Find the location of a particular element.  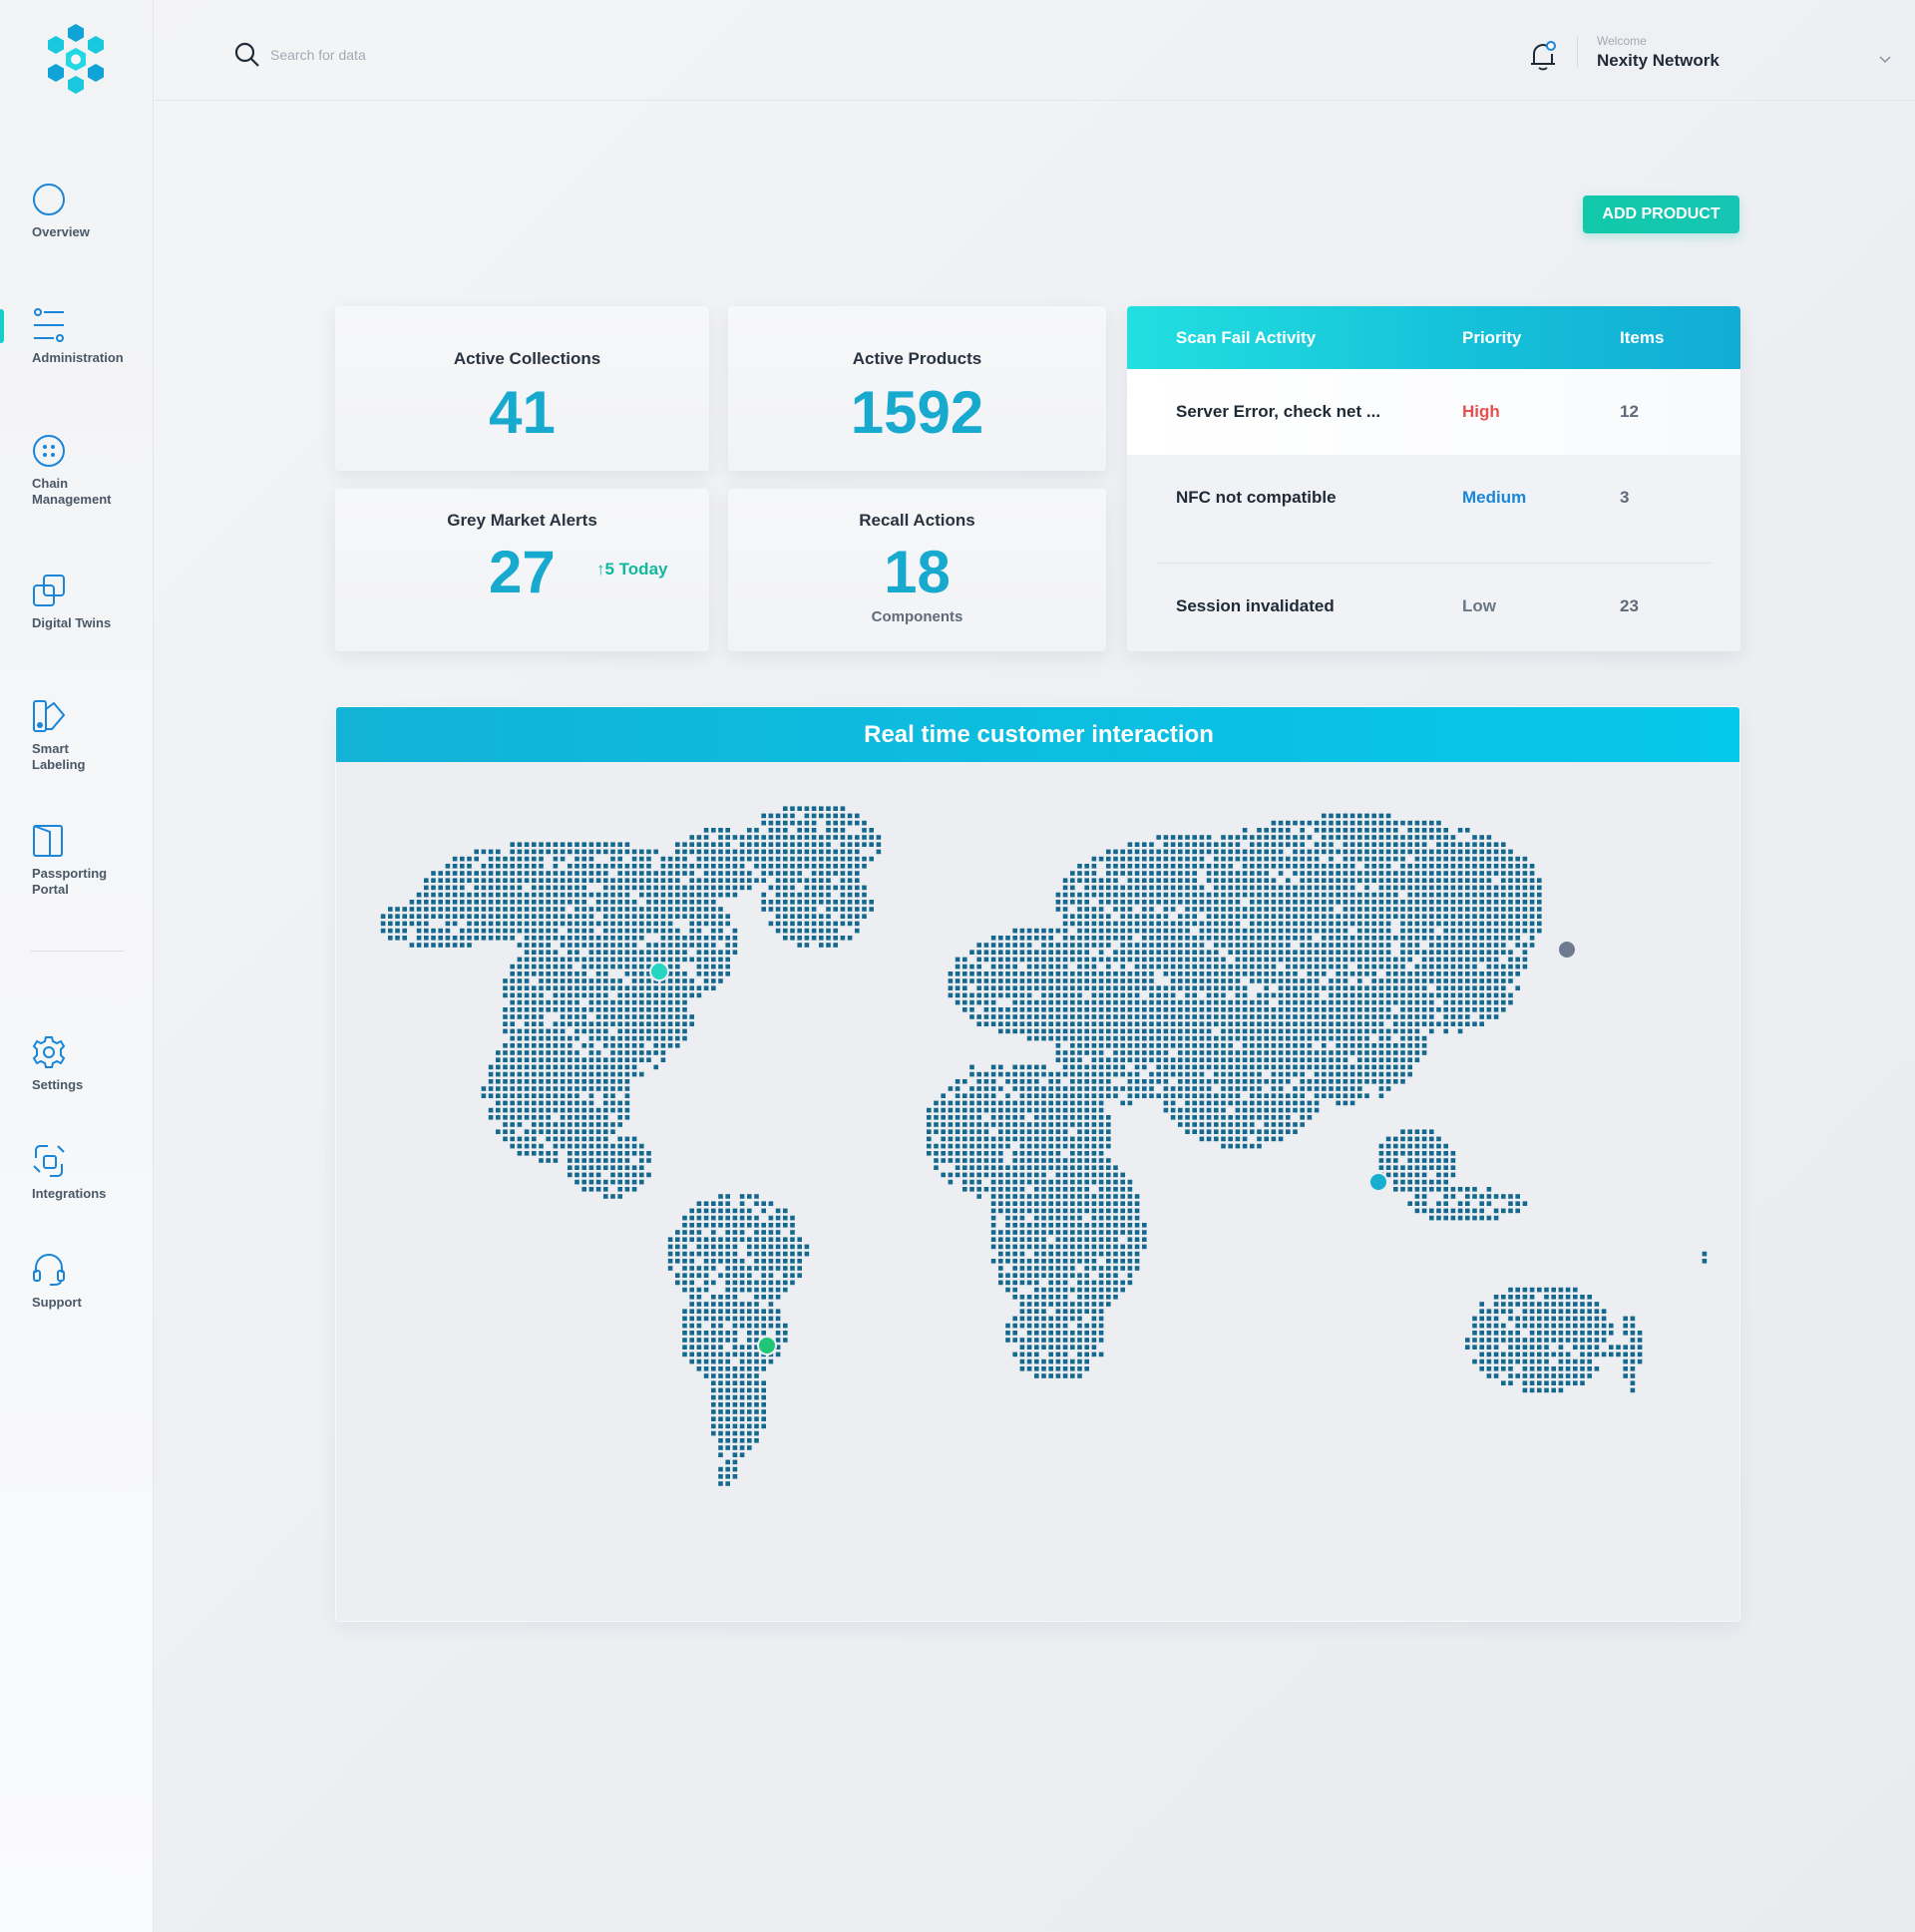

sidebar-item-integrations: Integrations is located at coordinates (87, 1173).